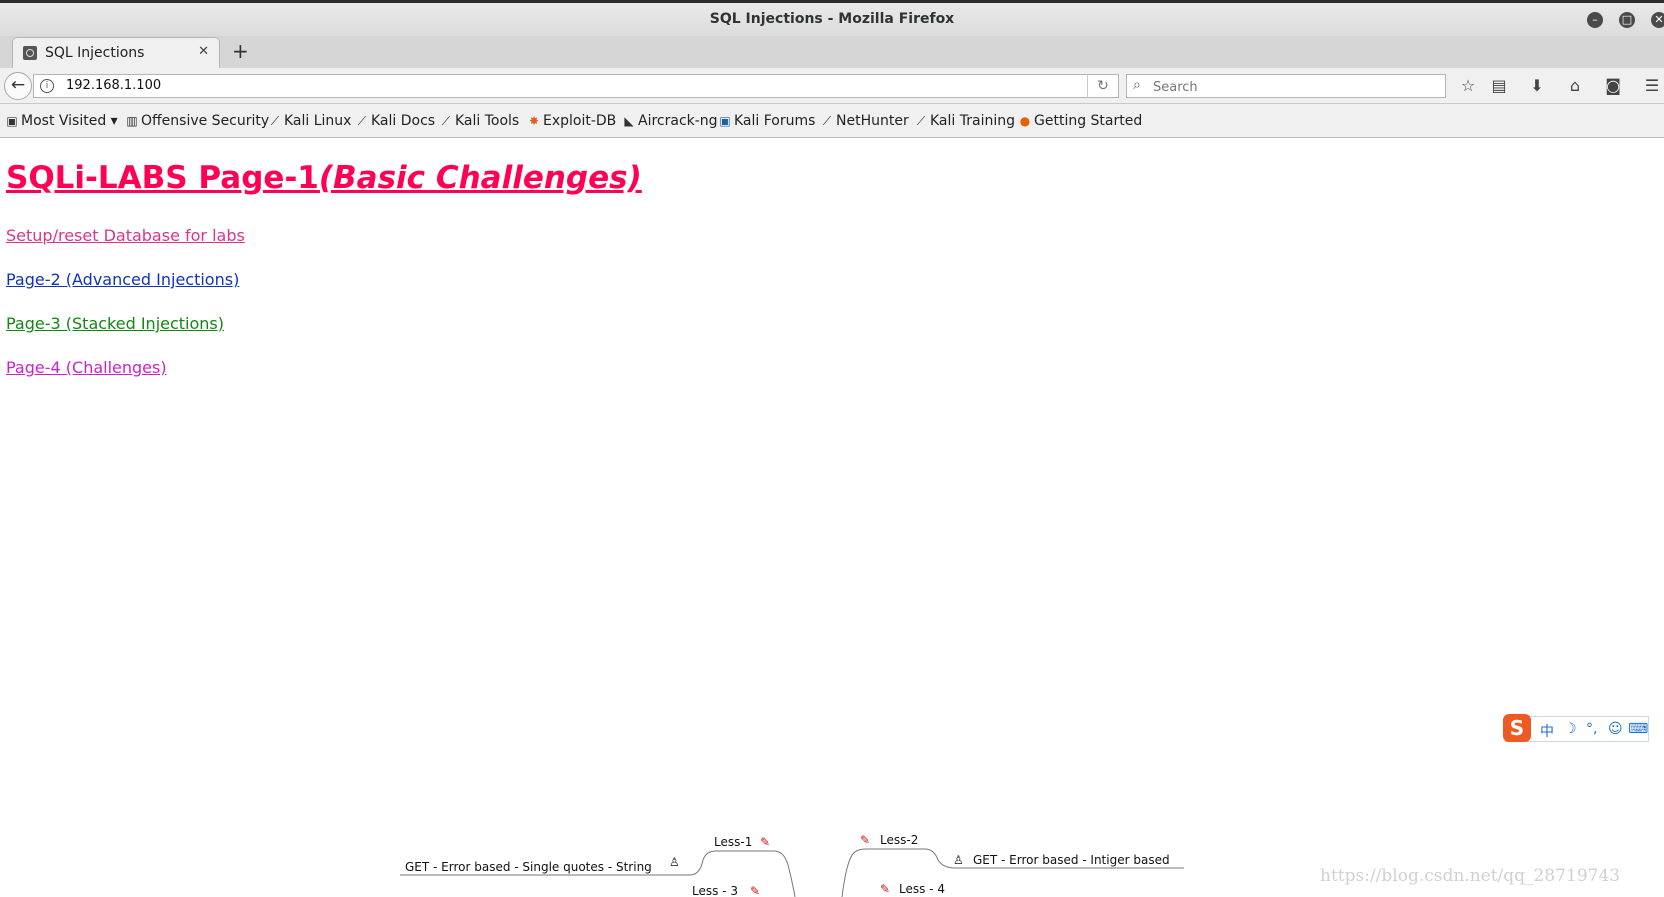 Image resolution: width=1664 pixels, height=897 pixels. Describe the element at coordinates (1137, 85) in the screenshot. I see `search-icon: ⌕` at that location.